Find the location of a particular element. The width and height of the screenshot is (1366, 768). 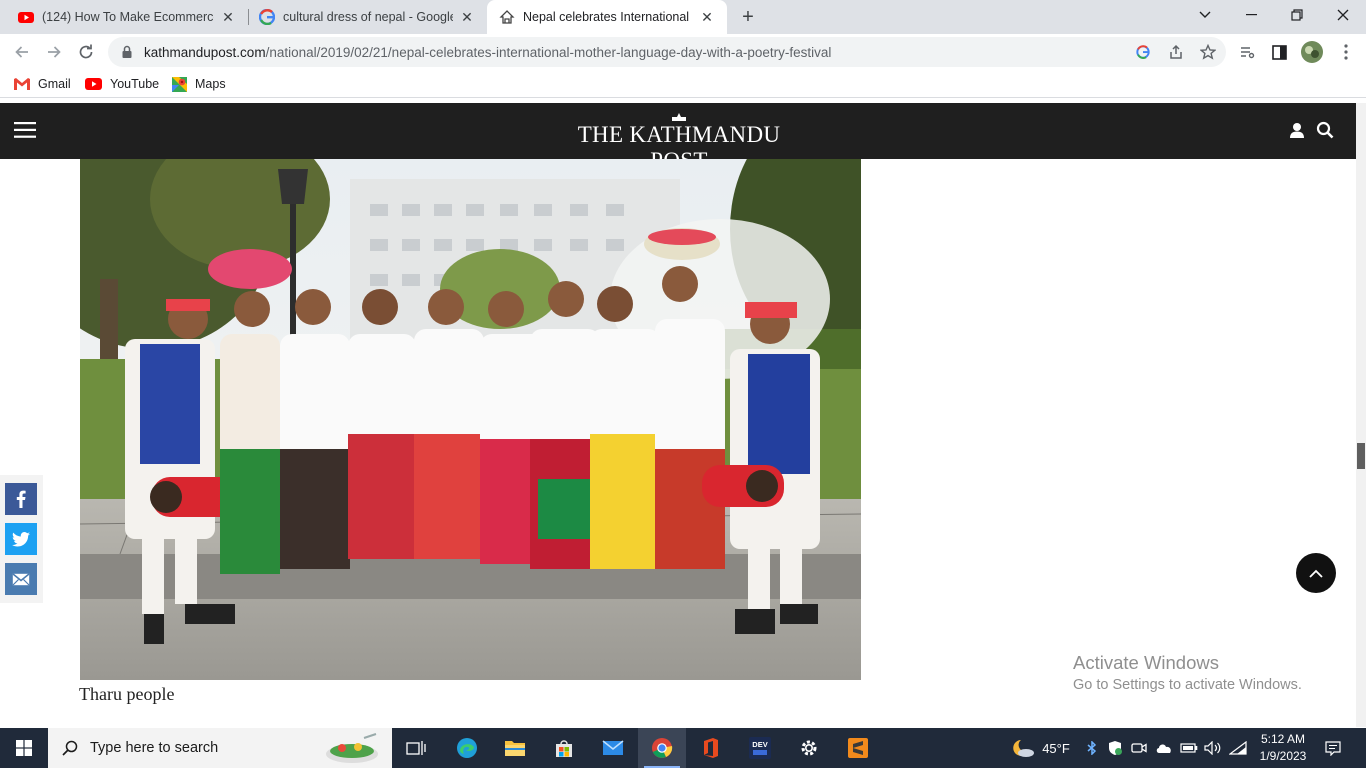

bookmark-star-icon is located at coordinates (1208, 52).